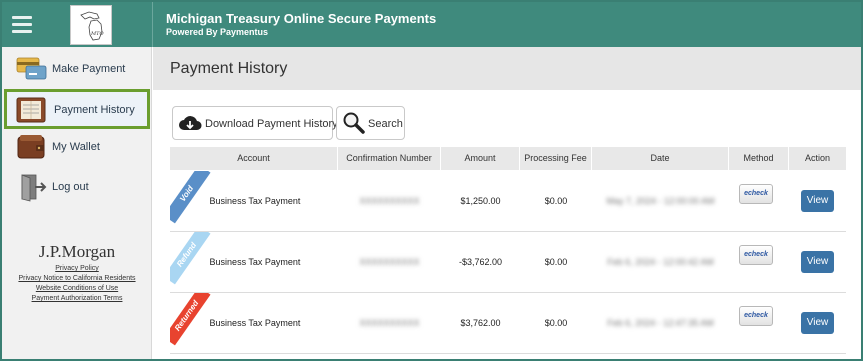  What do you see at coordinates (556, 158) in the screenshot?
I see `column-header-processing-fee: Processing Fee` at bounding box center [556, 158].